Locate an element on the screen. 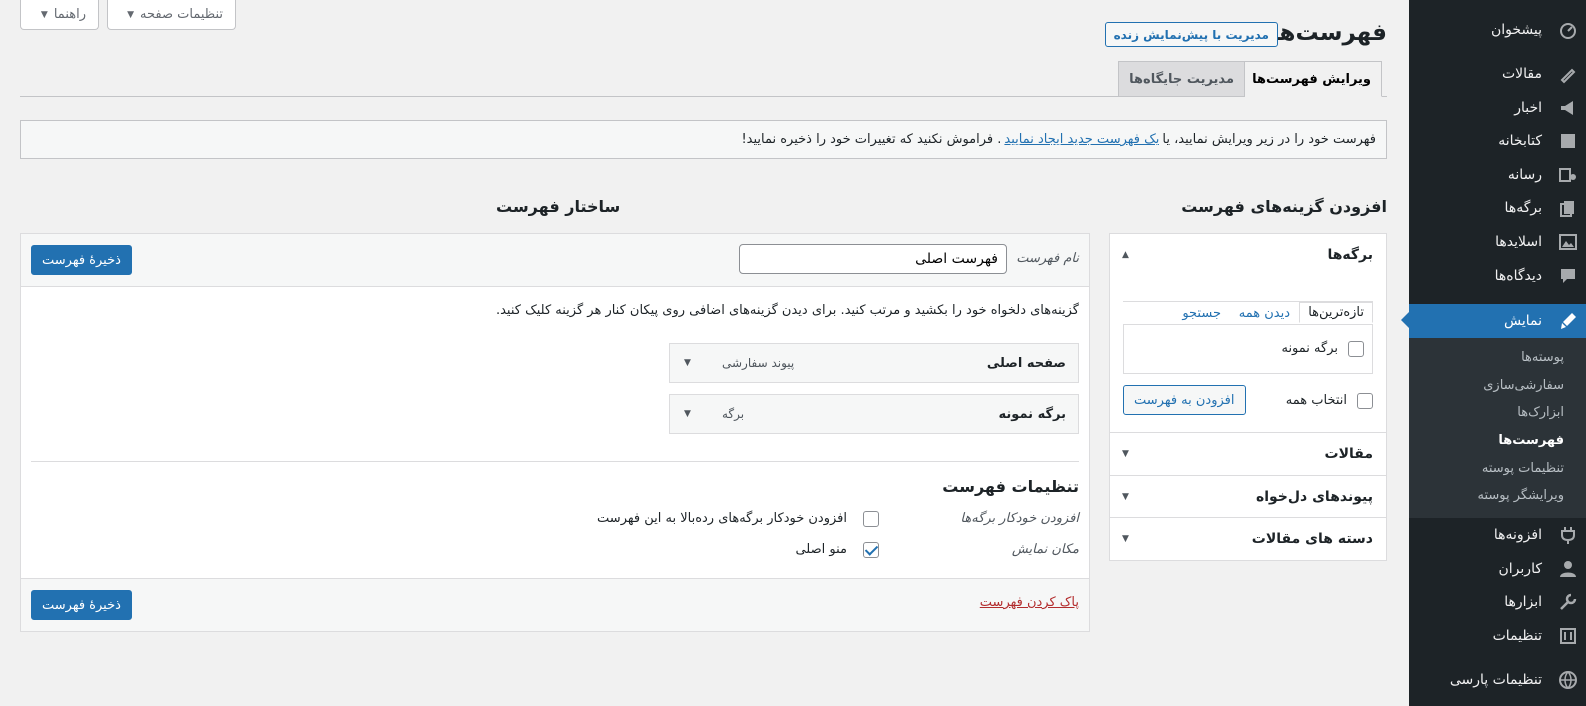  current-menu-pointer is located at coordinates (1405, 320).